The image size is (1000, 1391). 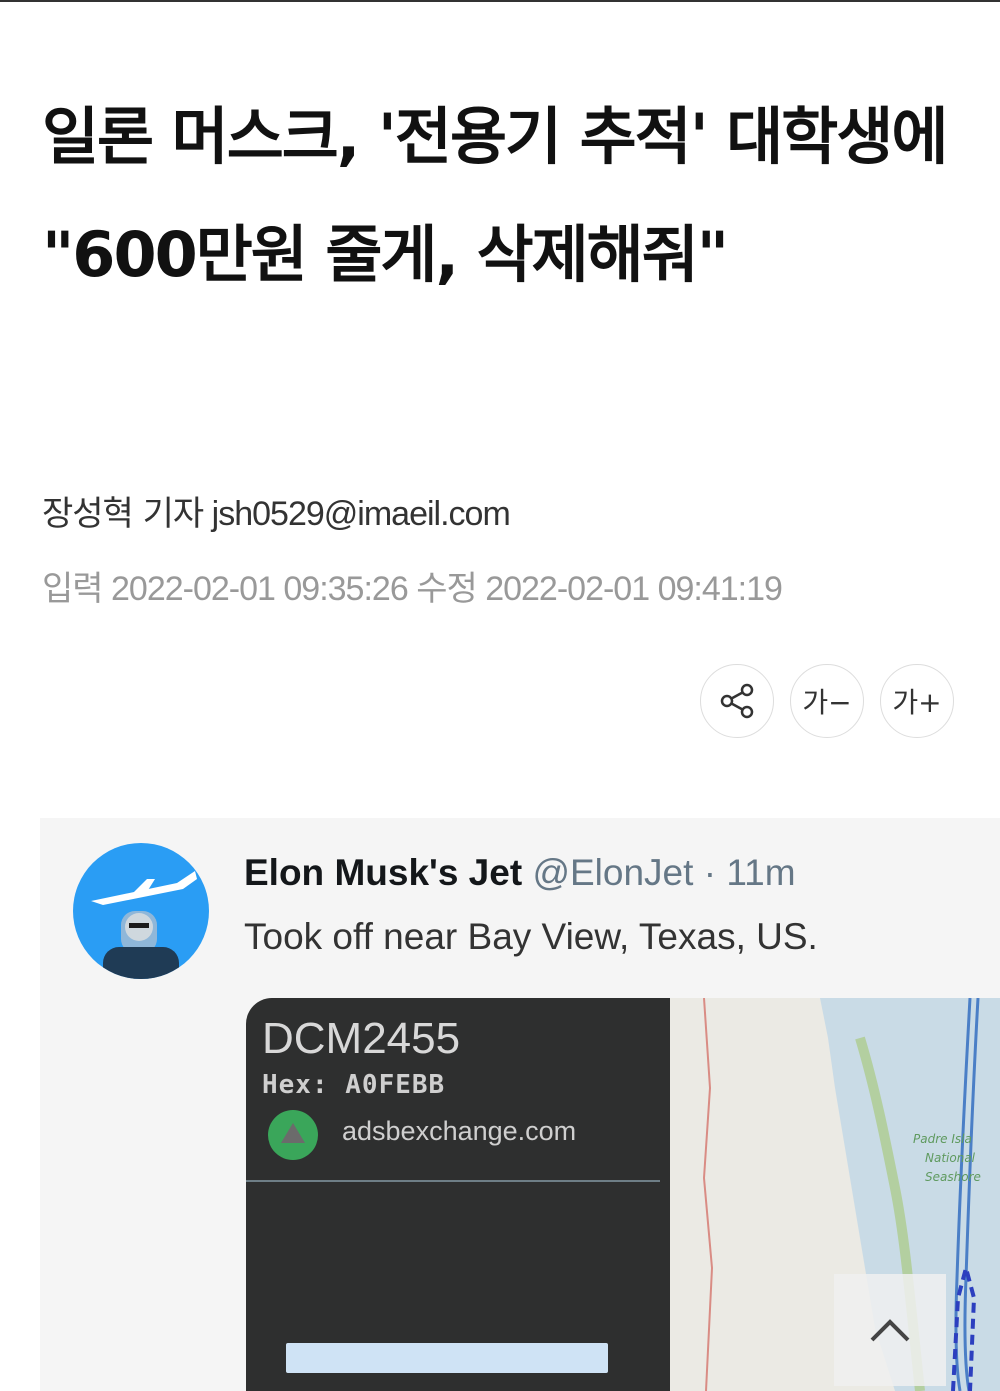 I want to click on tweet-handle: @ElonJet, so click(x=613, y=872).